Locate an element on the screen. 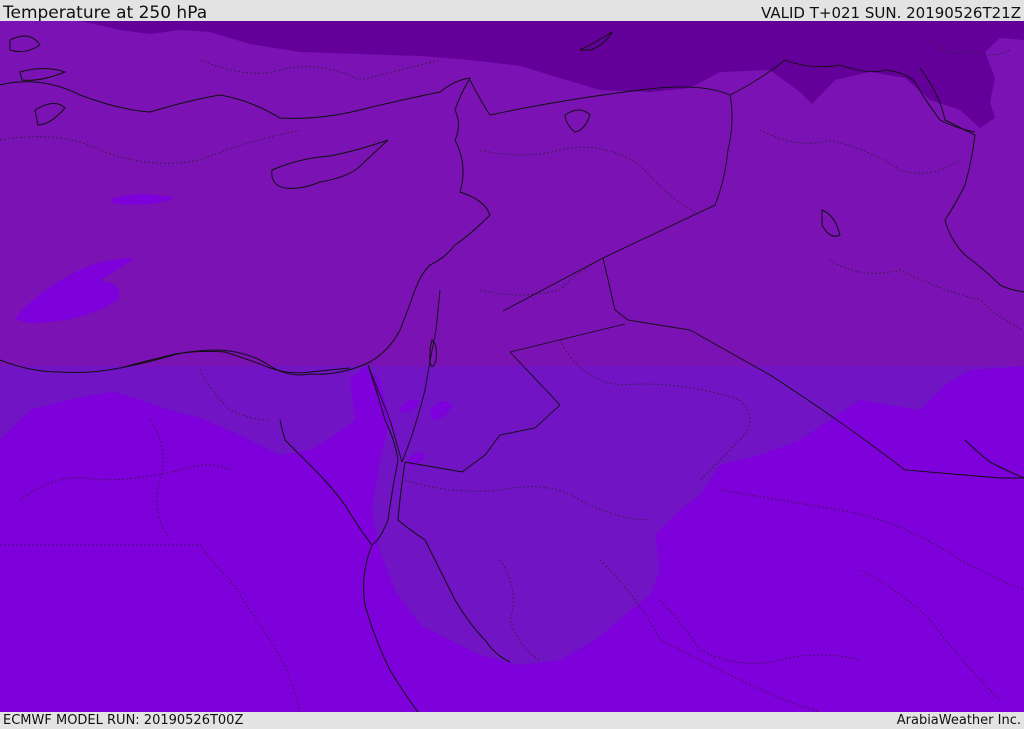  credit-text: ArabiaWeather Inc. is located at coordinates (958, 720).